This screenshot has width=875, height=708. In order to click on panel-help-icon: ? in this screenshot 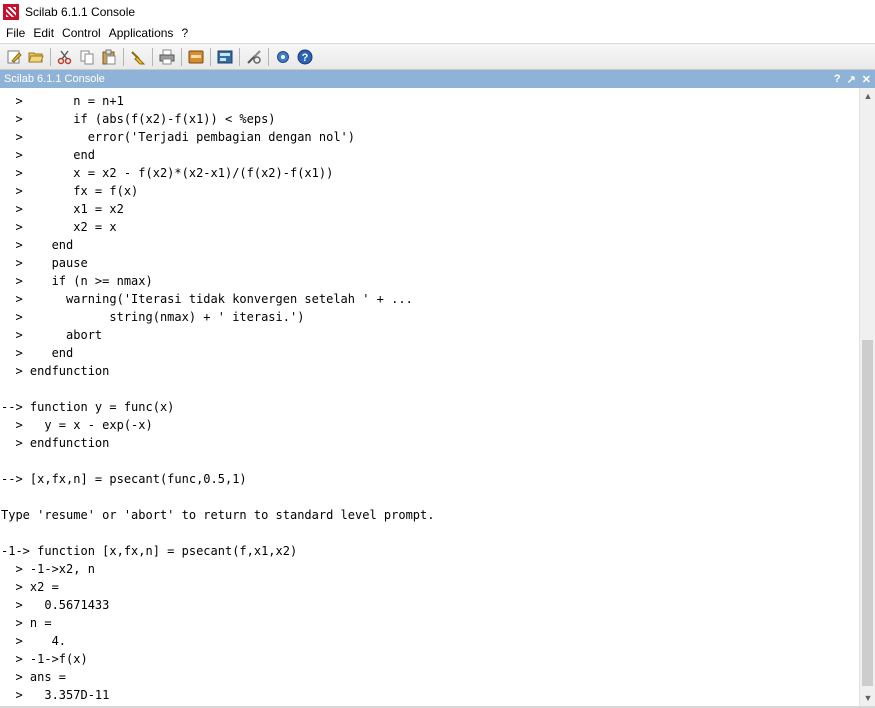, I will do `click(837, 79)`.